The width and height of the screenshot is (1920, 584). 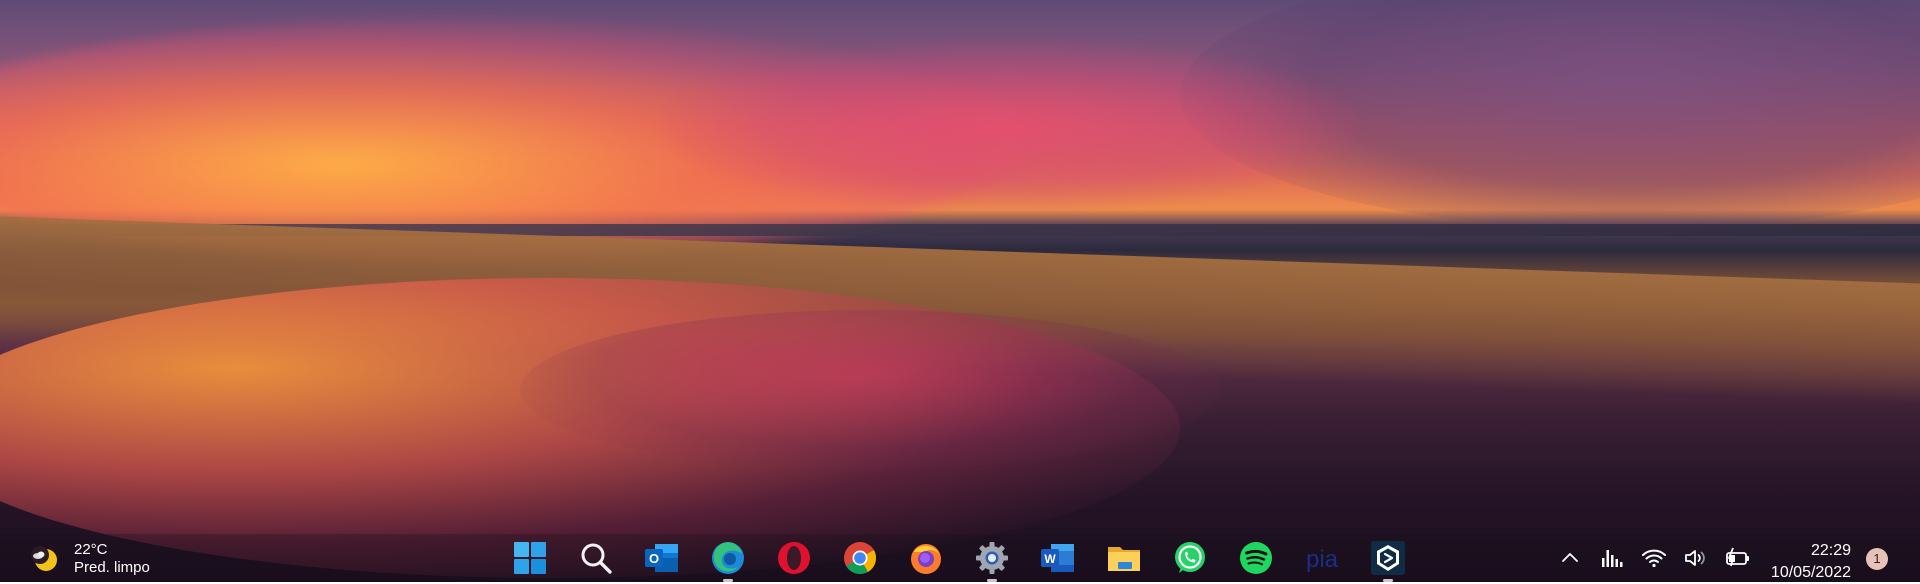 I want to click on weather-description: Pred. limpo, so click(x=112, y=567).